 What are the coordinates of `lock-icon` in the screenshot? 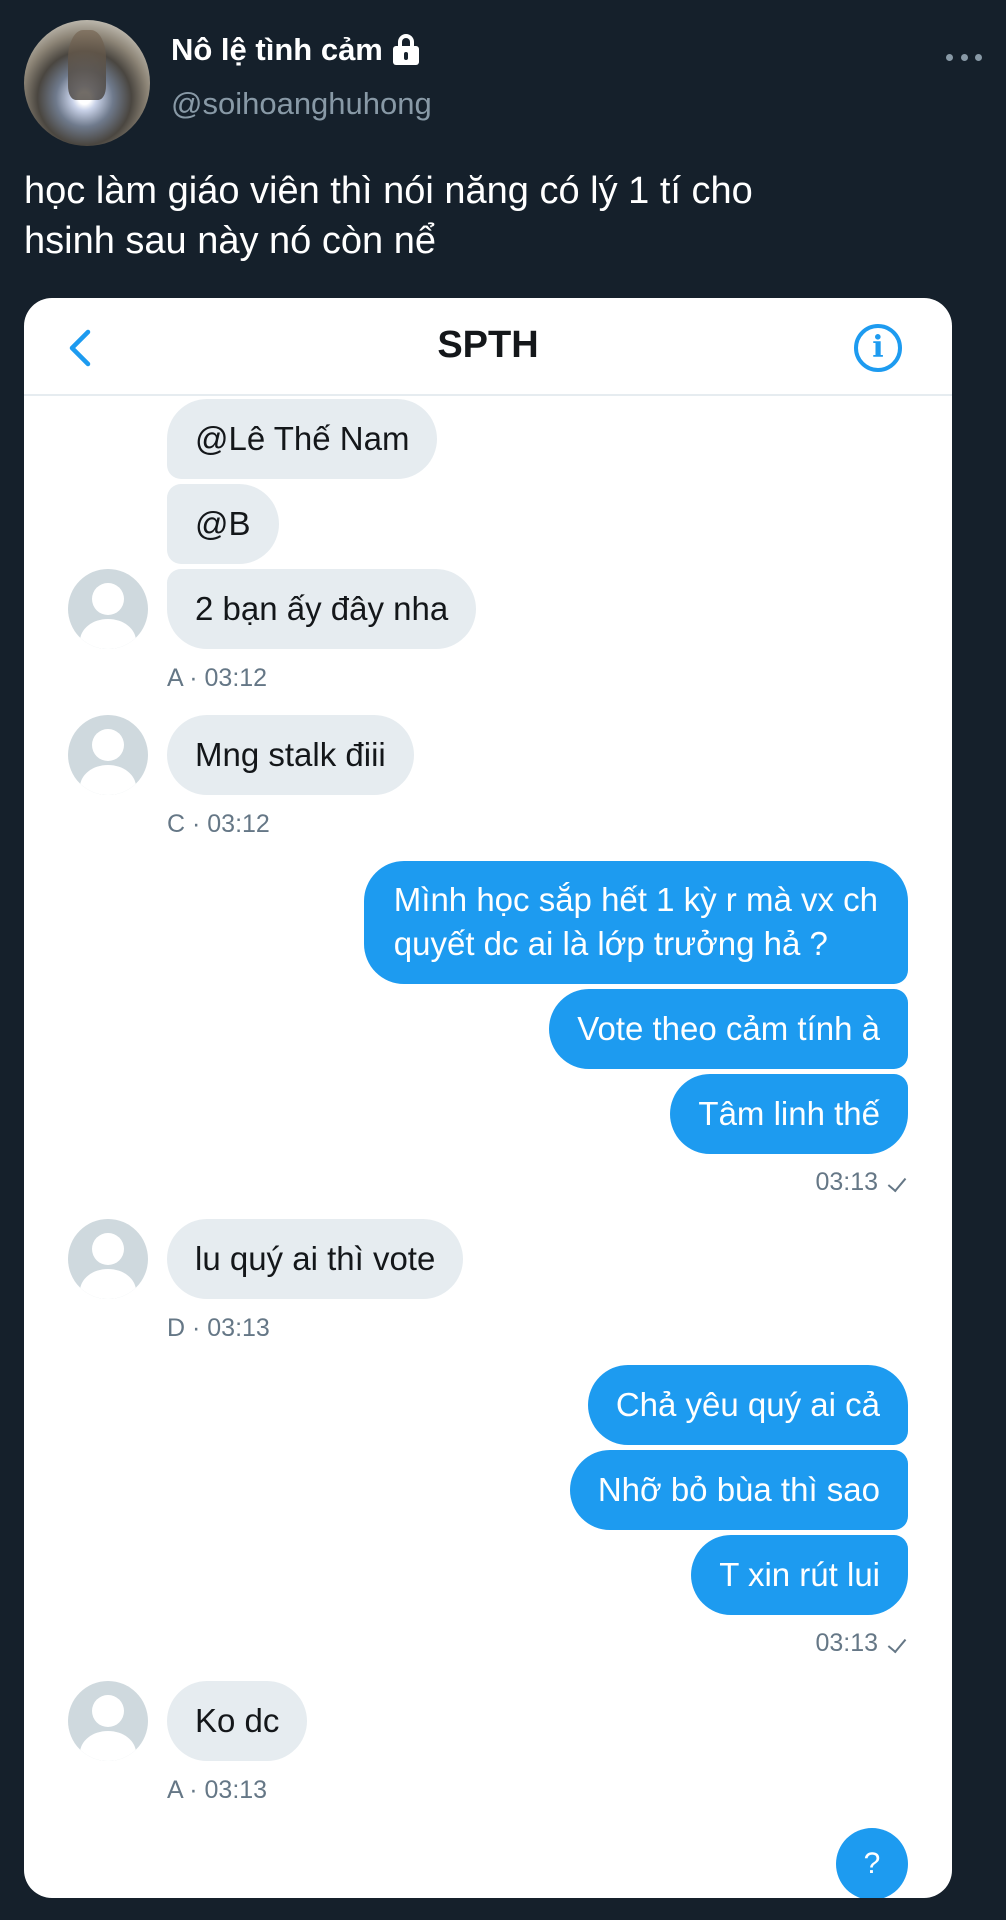 It's located at (406, 50).